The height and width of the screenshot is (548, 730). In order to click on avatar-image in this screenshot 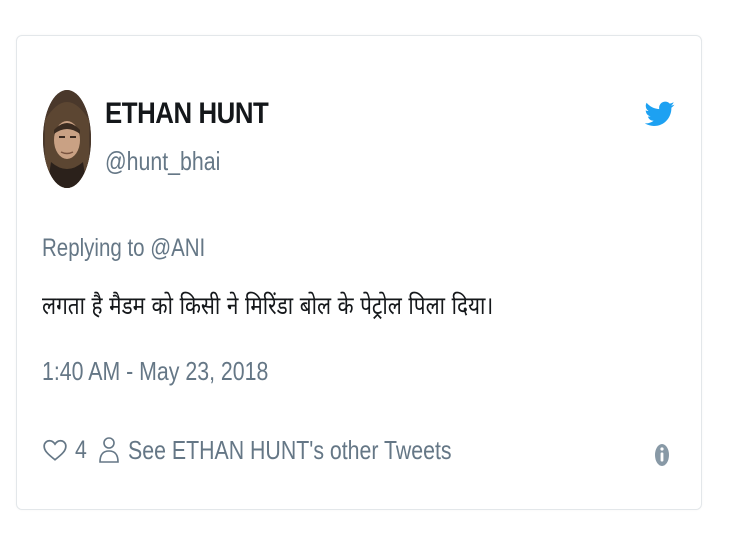, I will do `click(67, 139)`.